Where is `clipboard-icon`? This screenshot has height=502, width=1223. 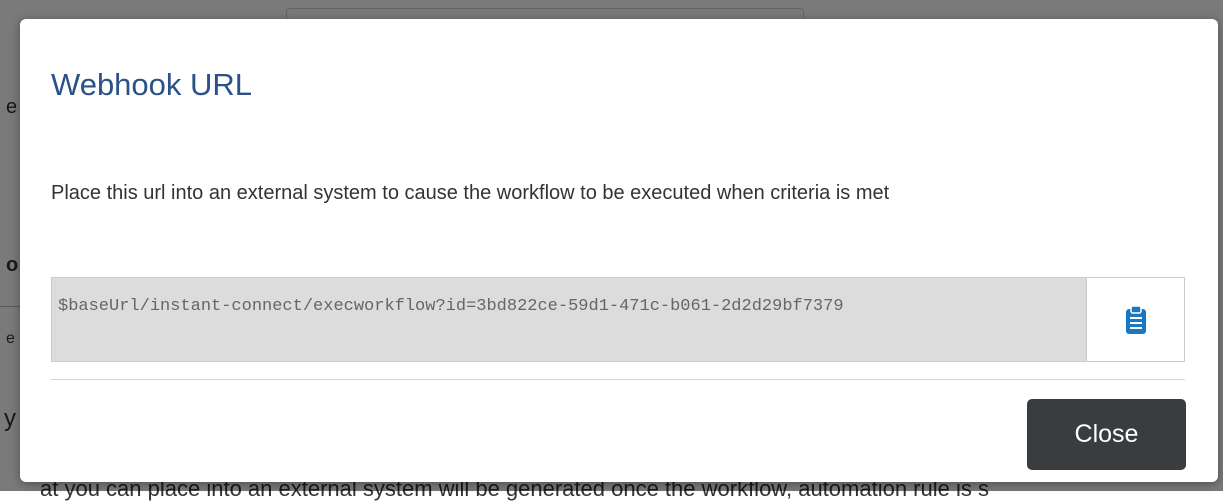
clipboard-icon is located at coordinates (1136, 319).